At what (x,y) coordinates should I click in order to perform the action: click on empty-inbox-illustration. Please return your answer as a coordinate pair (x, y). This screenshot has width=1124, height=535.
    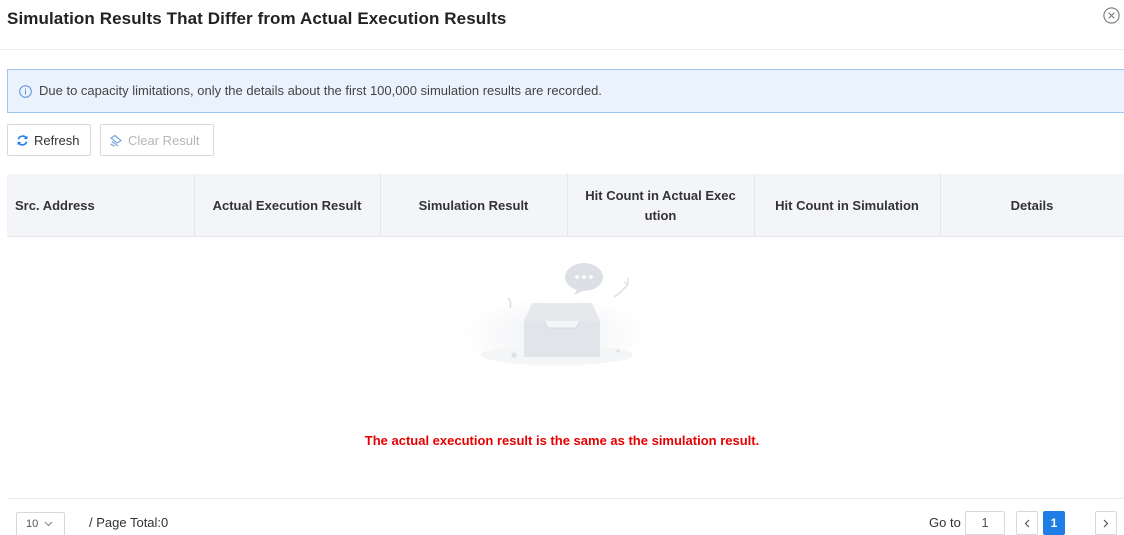
    Looking at the image, I should click on (555, 315).